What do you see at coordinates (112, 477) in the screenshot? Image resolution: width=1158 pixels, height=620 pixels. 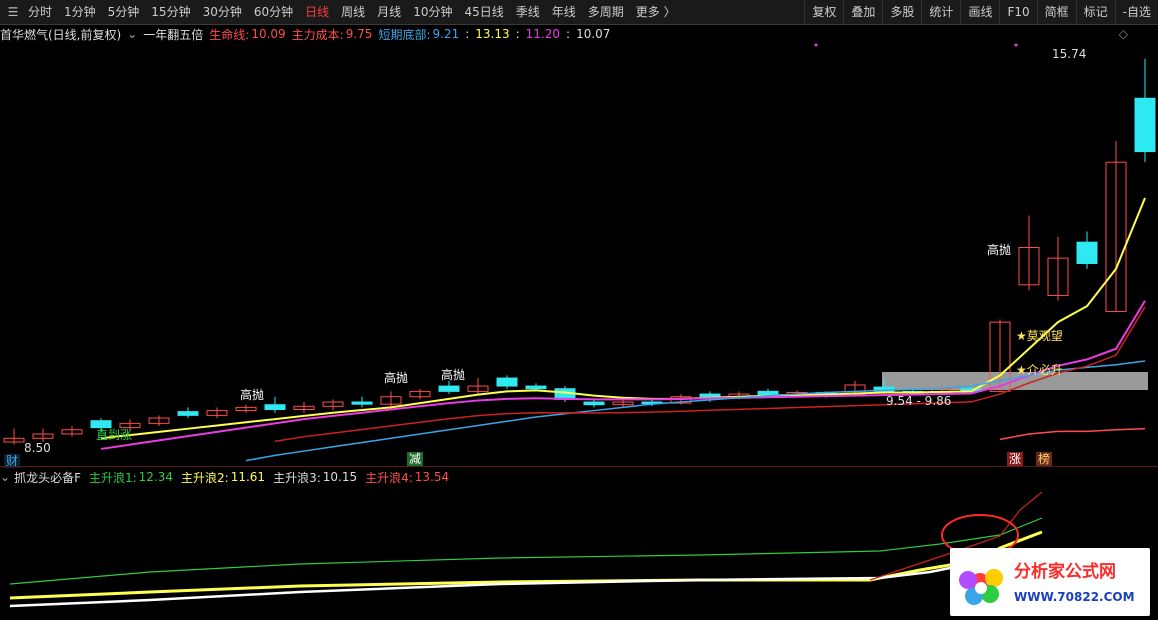 I see `wave1-label: 主升浪1:` at bounding box center [112, 477].